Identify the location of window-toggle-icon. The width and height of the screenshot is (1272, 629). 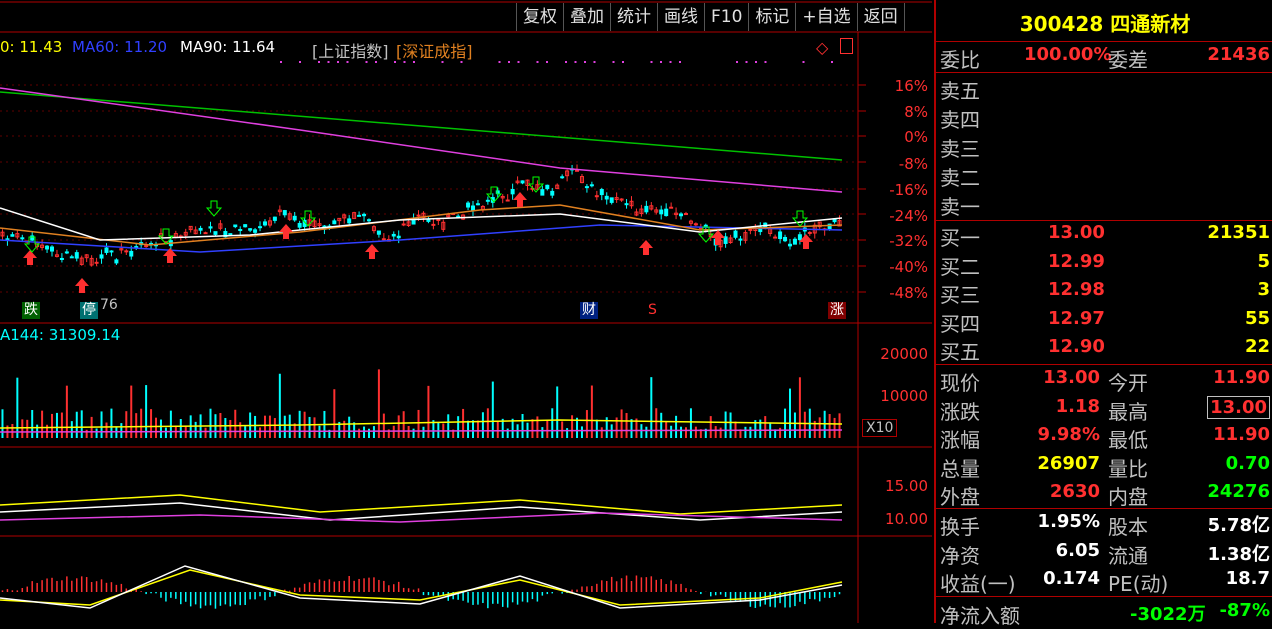
(846, 46).